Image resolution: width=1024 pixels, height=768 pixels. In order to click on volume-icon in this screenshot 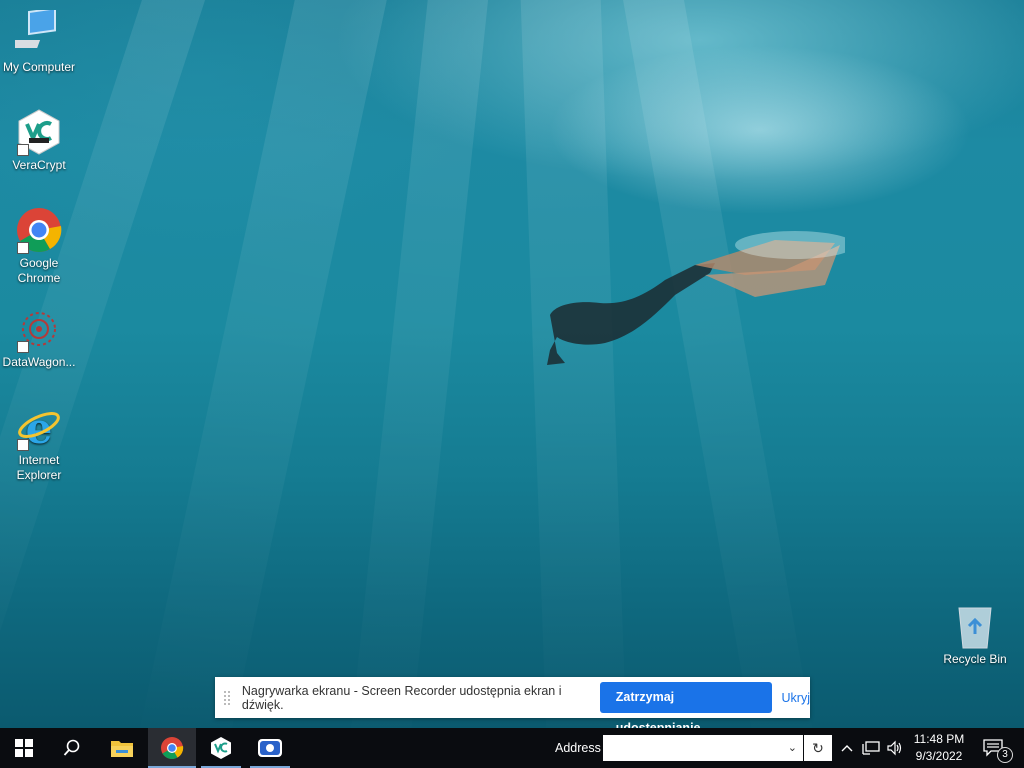, I will do `click(894, 748)`.